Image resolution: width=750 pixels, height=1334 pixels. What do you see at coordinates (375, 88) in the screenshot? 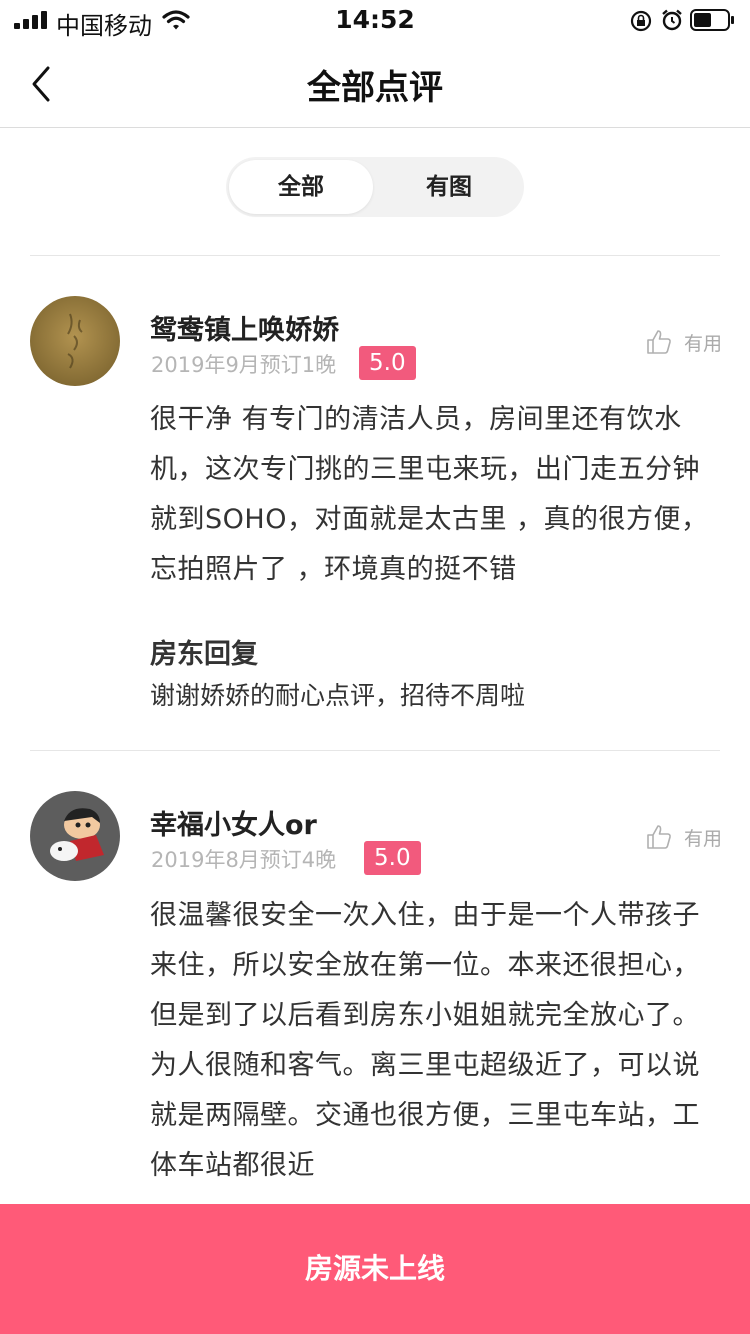
I see `page-title: 全部点评` at bounding box center [375, 88].